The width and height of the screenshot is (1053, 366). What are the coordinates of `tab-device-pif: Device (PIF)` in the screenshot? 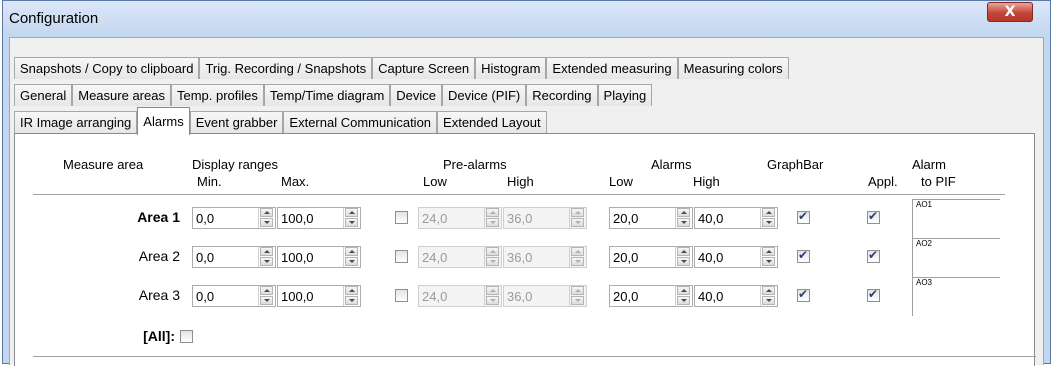 It's located at (484, 95).